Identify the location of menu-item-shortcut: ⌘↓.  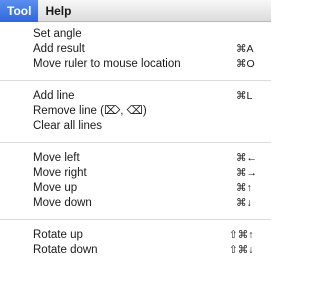
(244, 203).